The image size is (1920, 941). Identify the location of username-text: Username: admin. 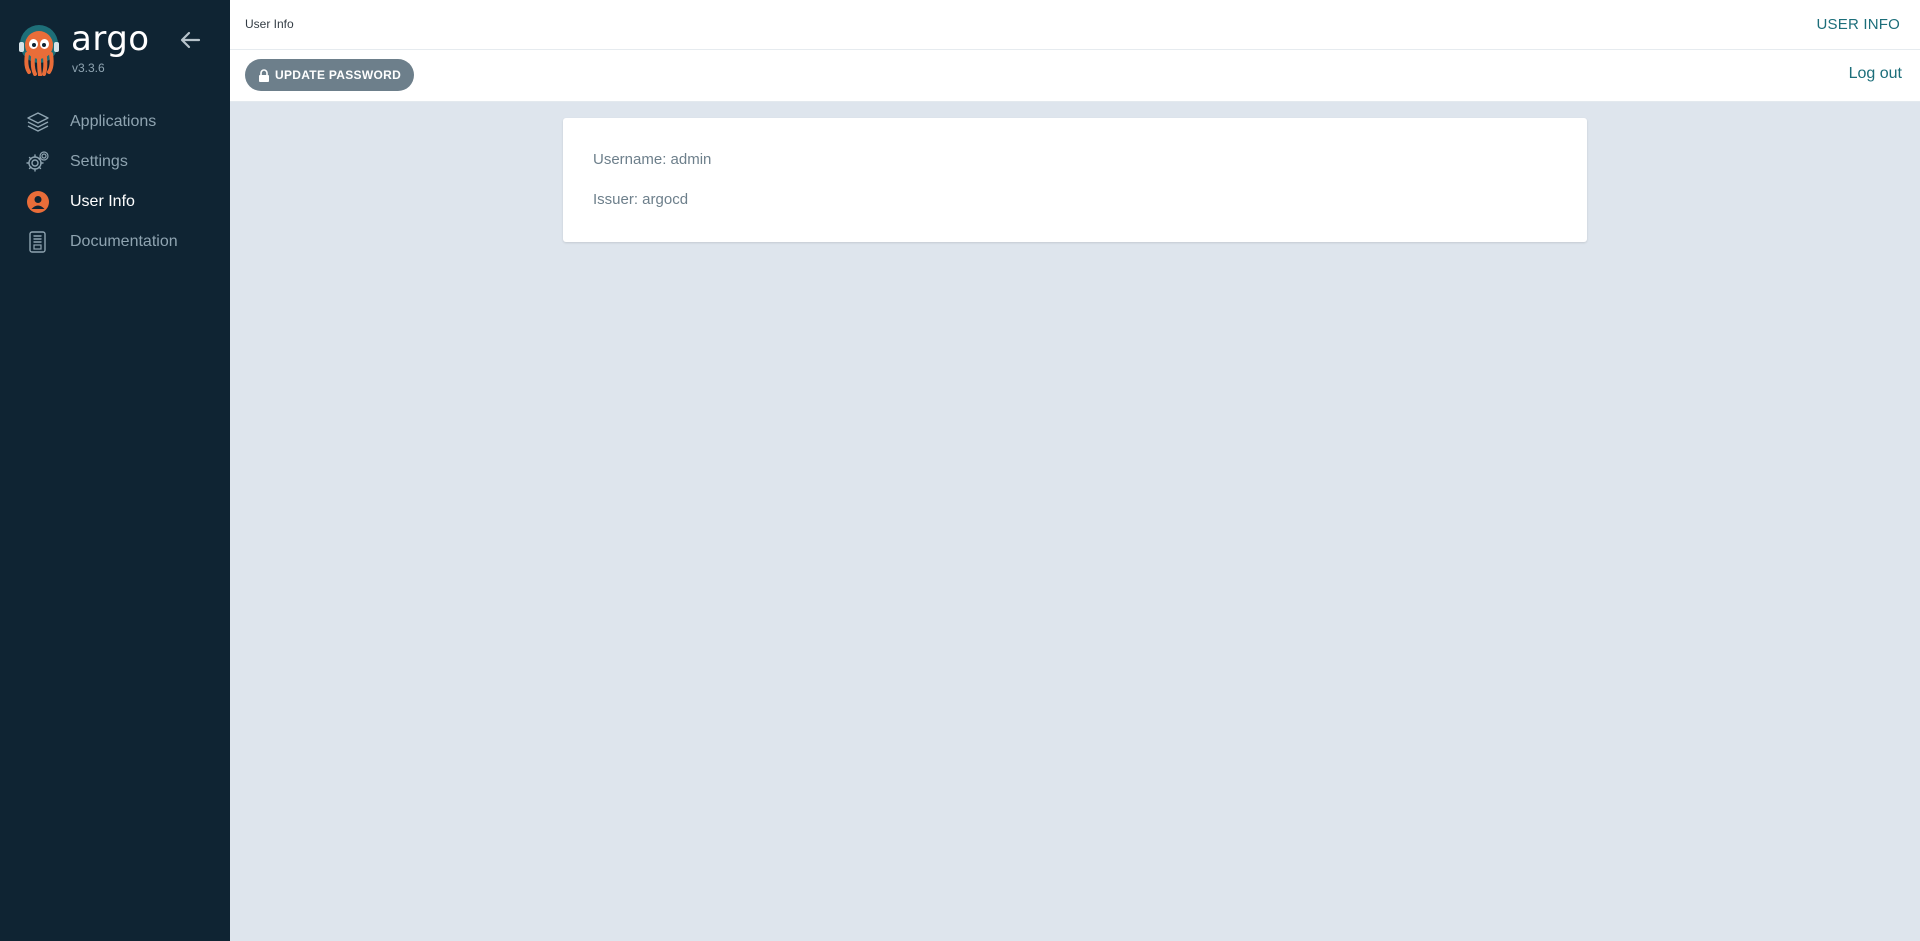
(652, 159).